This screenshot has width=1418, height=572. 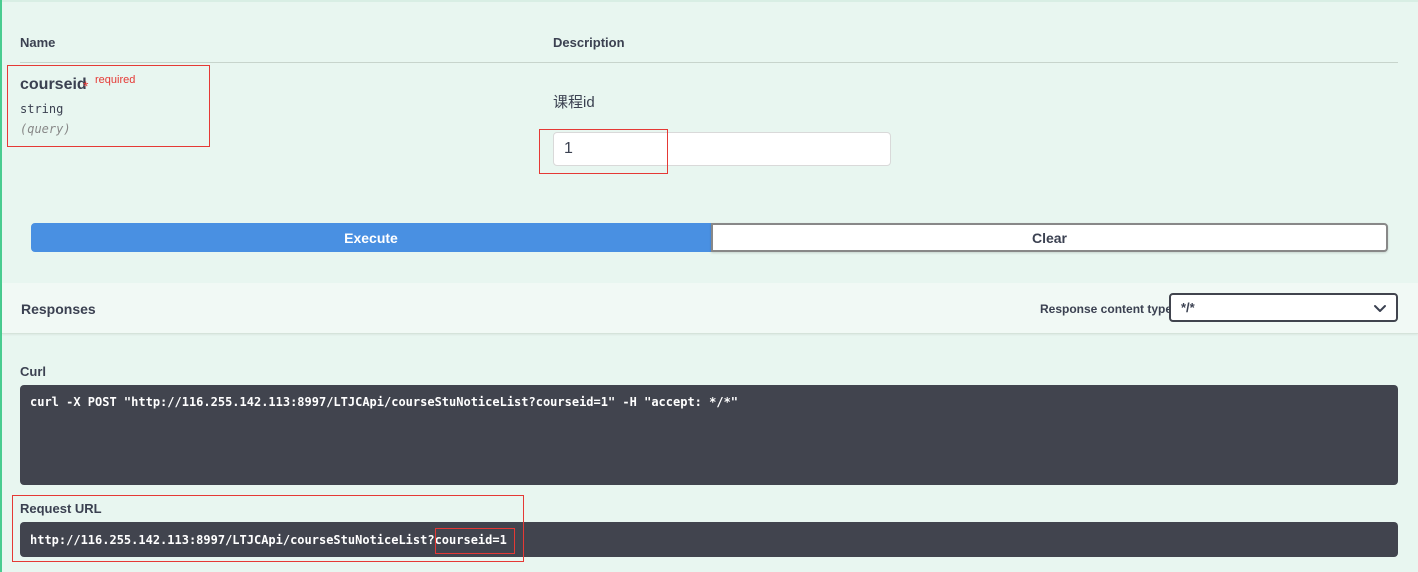 I want to click on parameter-type: string, so click(x=42, y=109).